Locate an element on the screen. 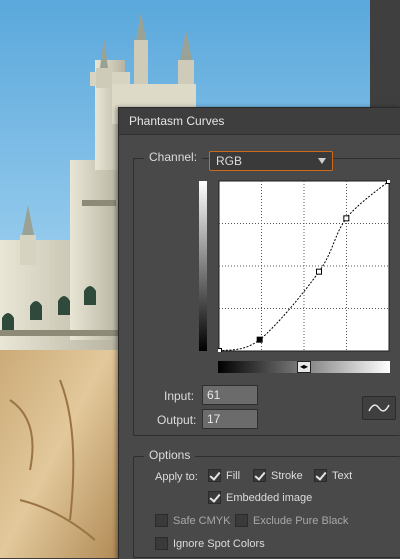  safe-cmyk-checkbox-box is located at coordinates (161, 520).